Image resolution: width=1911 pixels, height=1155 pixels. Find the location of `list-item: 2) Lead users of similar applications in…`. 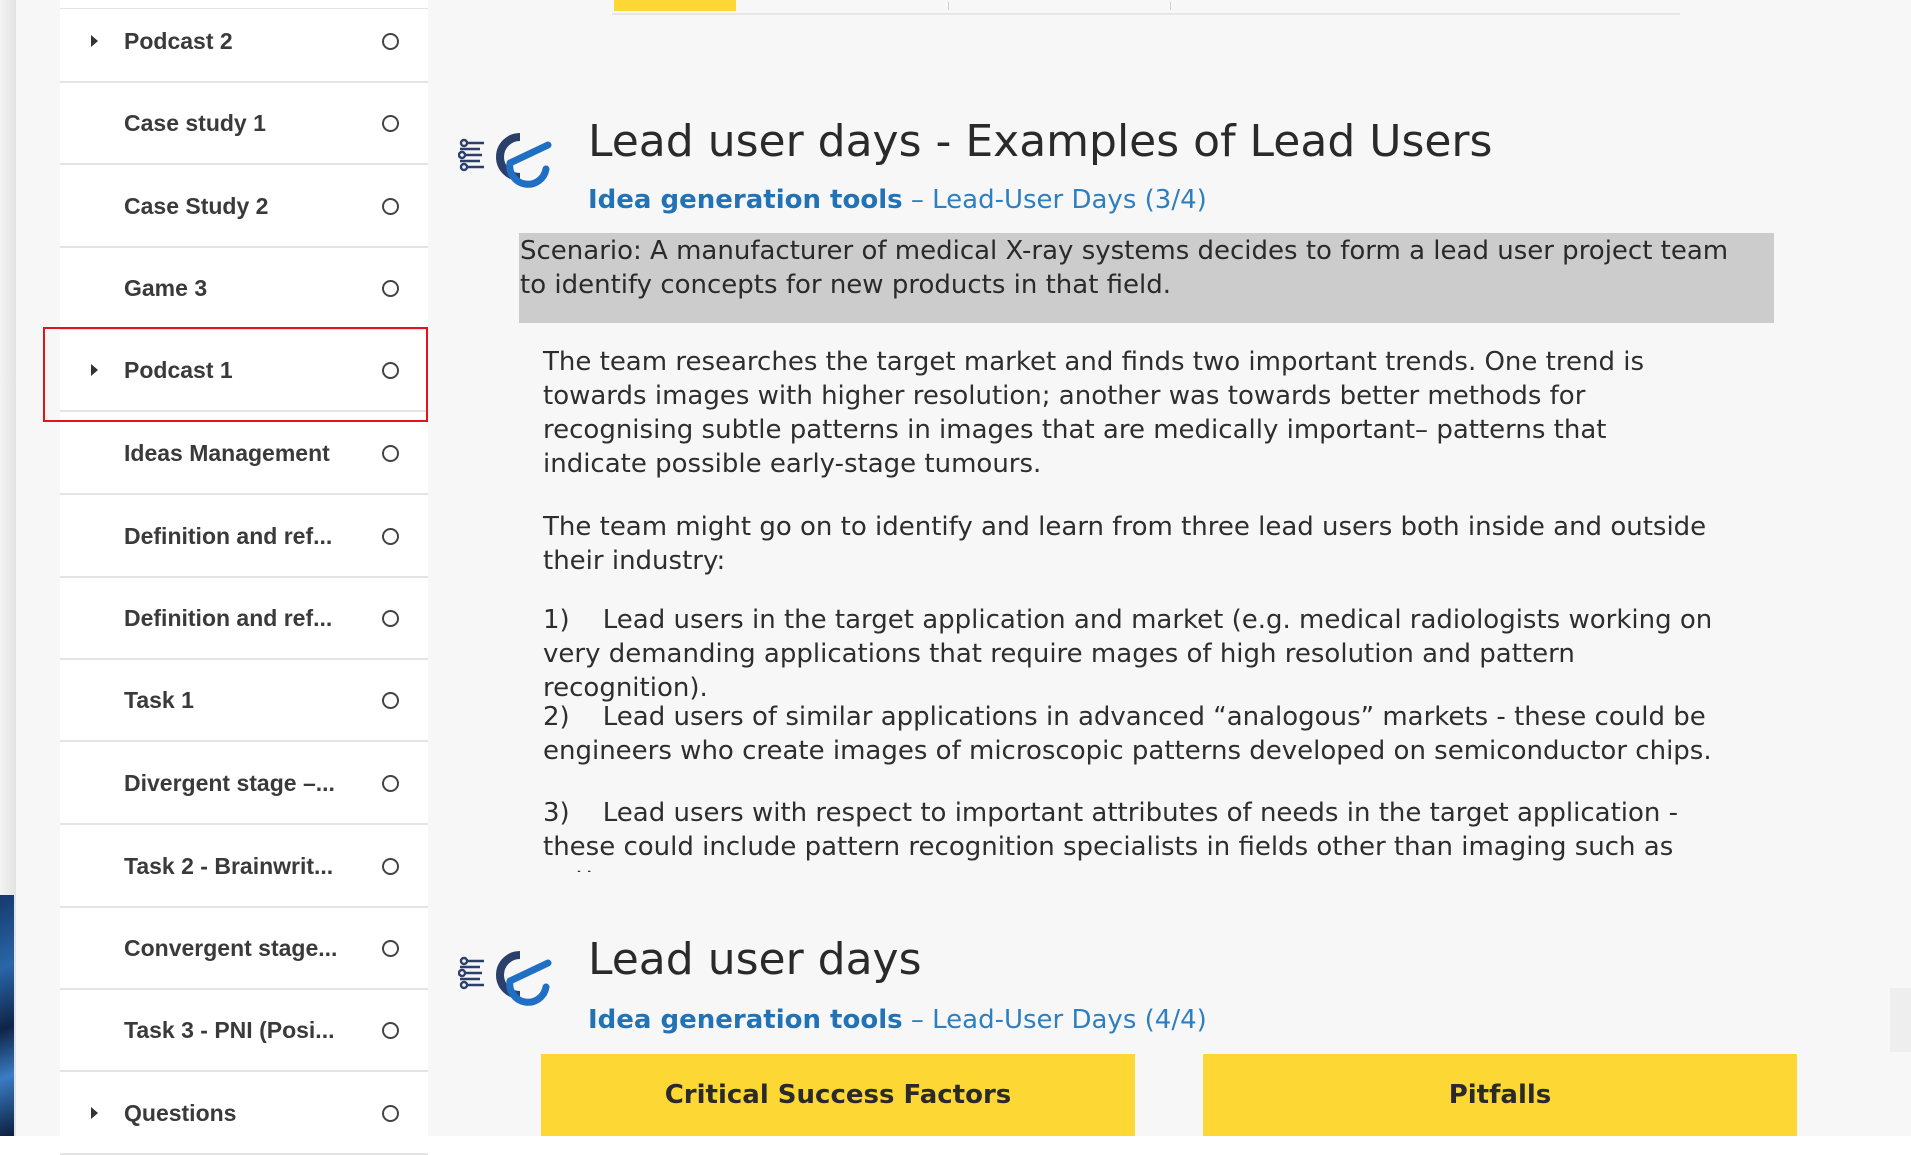

list-item: 2) Lead users of similar applications in… is located at coordinates (1127, 734).